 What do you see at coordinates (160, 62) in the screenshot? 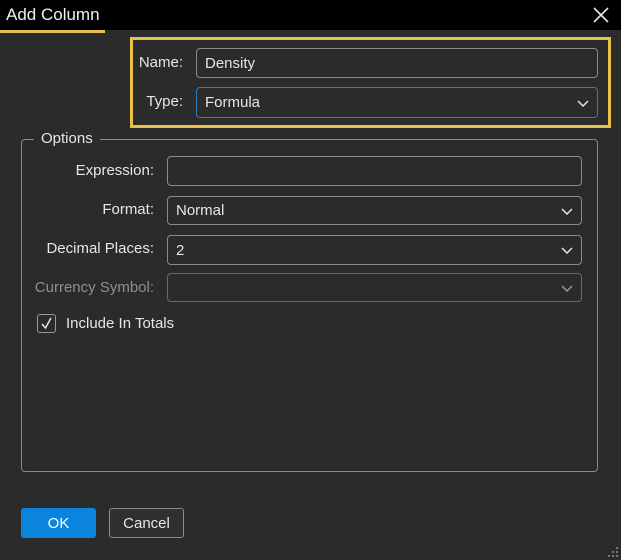
I see `name-label: Name:` at bounding box center [160, 62].